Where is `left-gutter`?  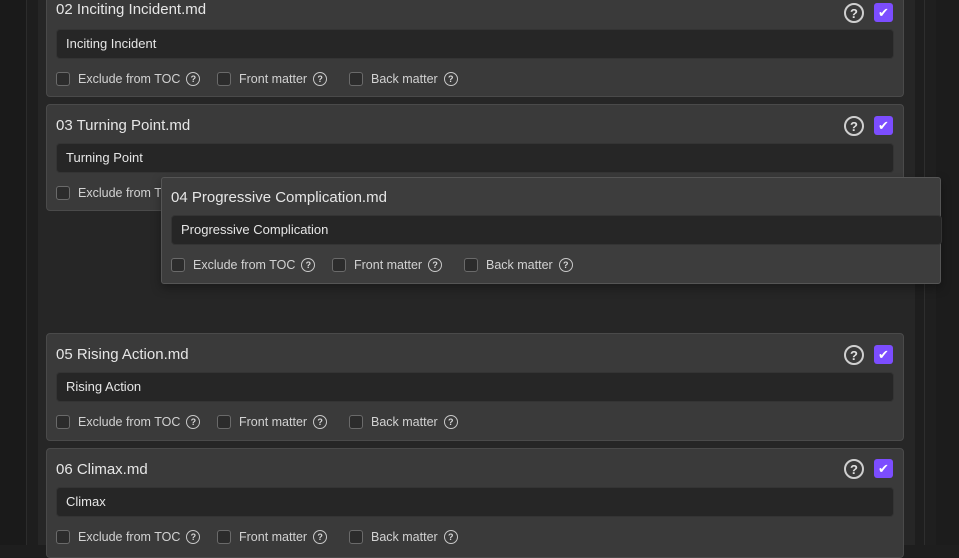 left-gutter is located at coordinates (13, 272).